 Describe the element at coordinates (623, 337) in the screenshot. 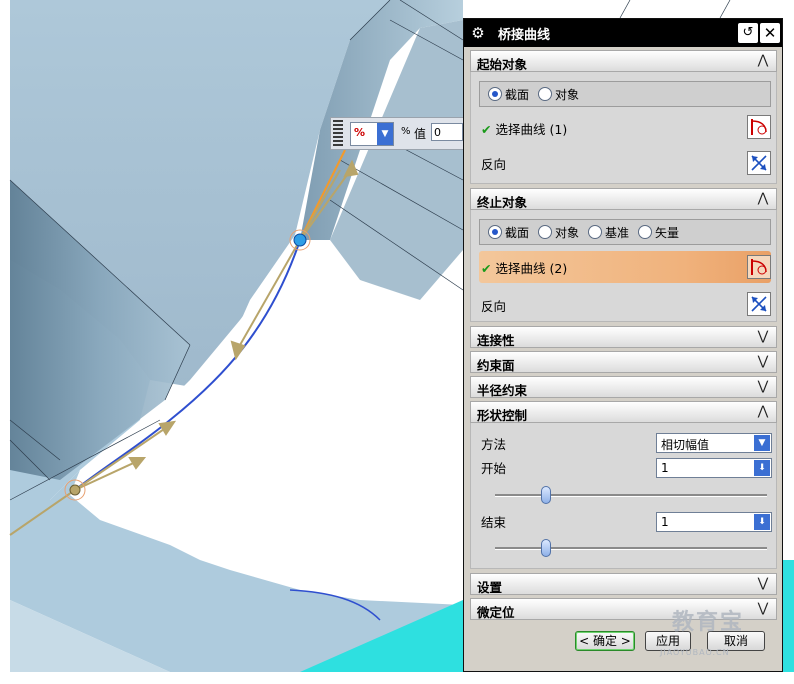

I see `section-continuity: 连接性 ⋁` at that location.